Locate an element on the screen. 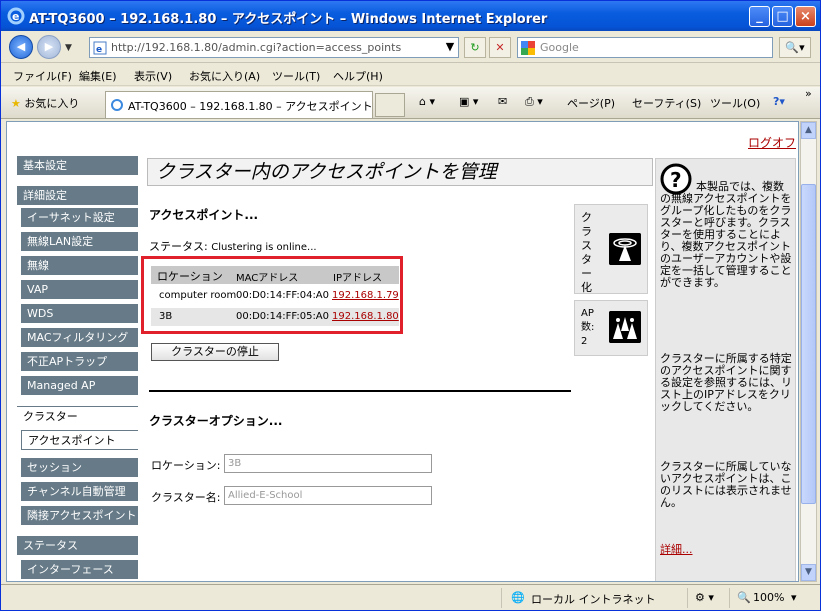 This screenshot has width=821, height=611. stop-button: ✕ is located at coordinates (500, 47).